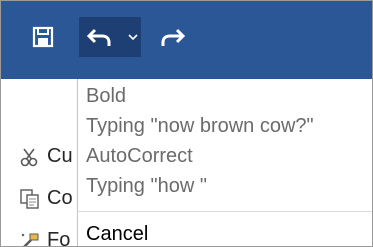  Describe the element at coordinates (139, 156) in the screenshot. I see `undo-history-item: AutoCorrect` at that location.